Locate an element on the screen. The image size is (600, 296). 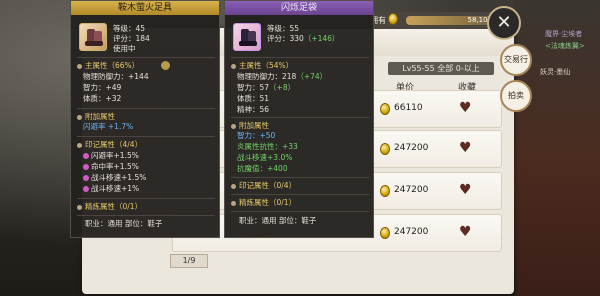
attr-line: 智力：+50 is located at coordinates (256, 135).